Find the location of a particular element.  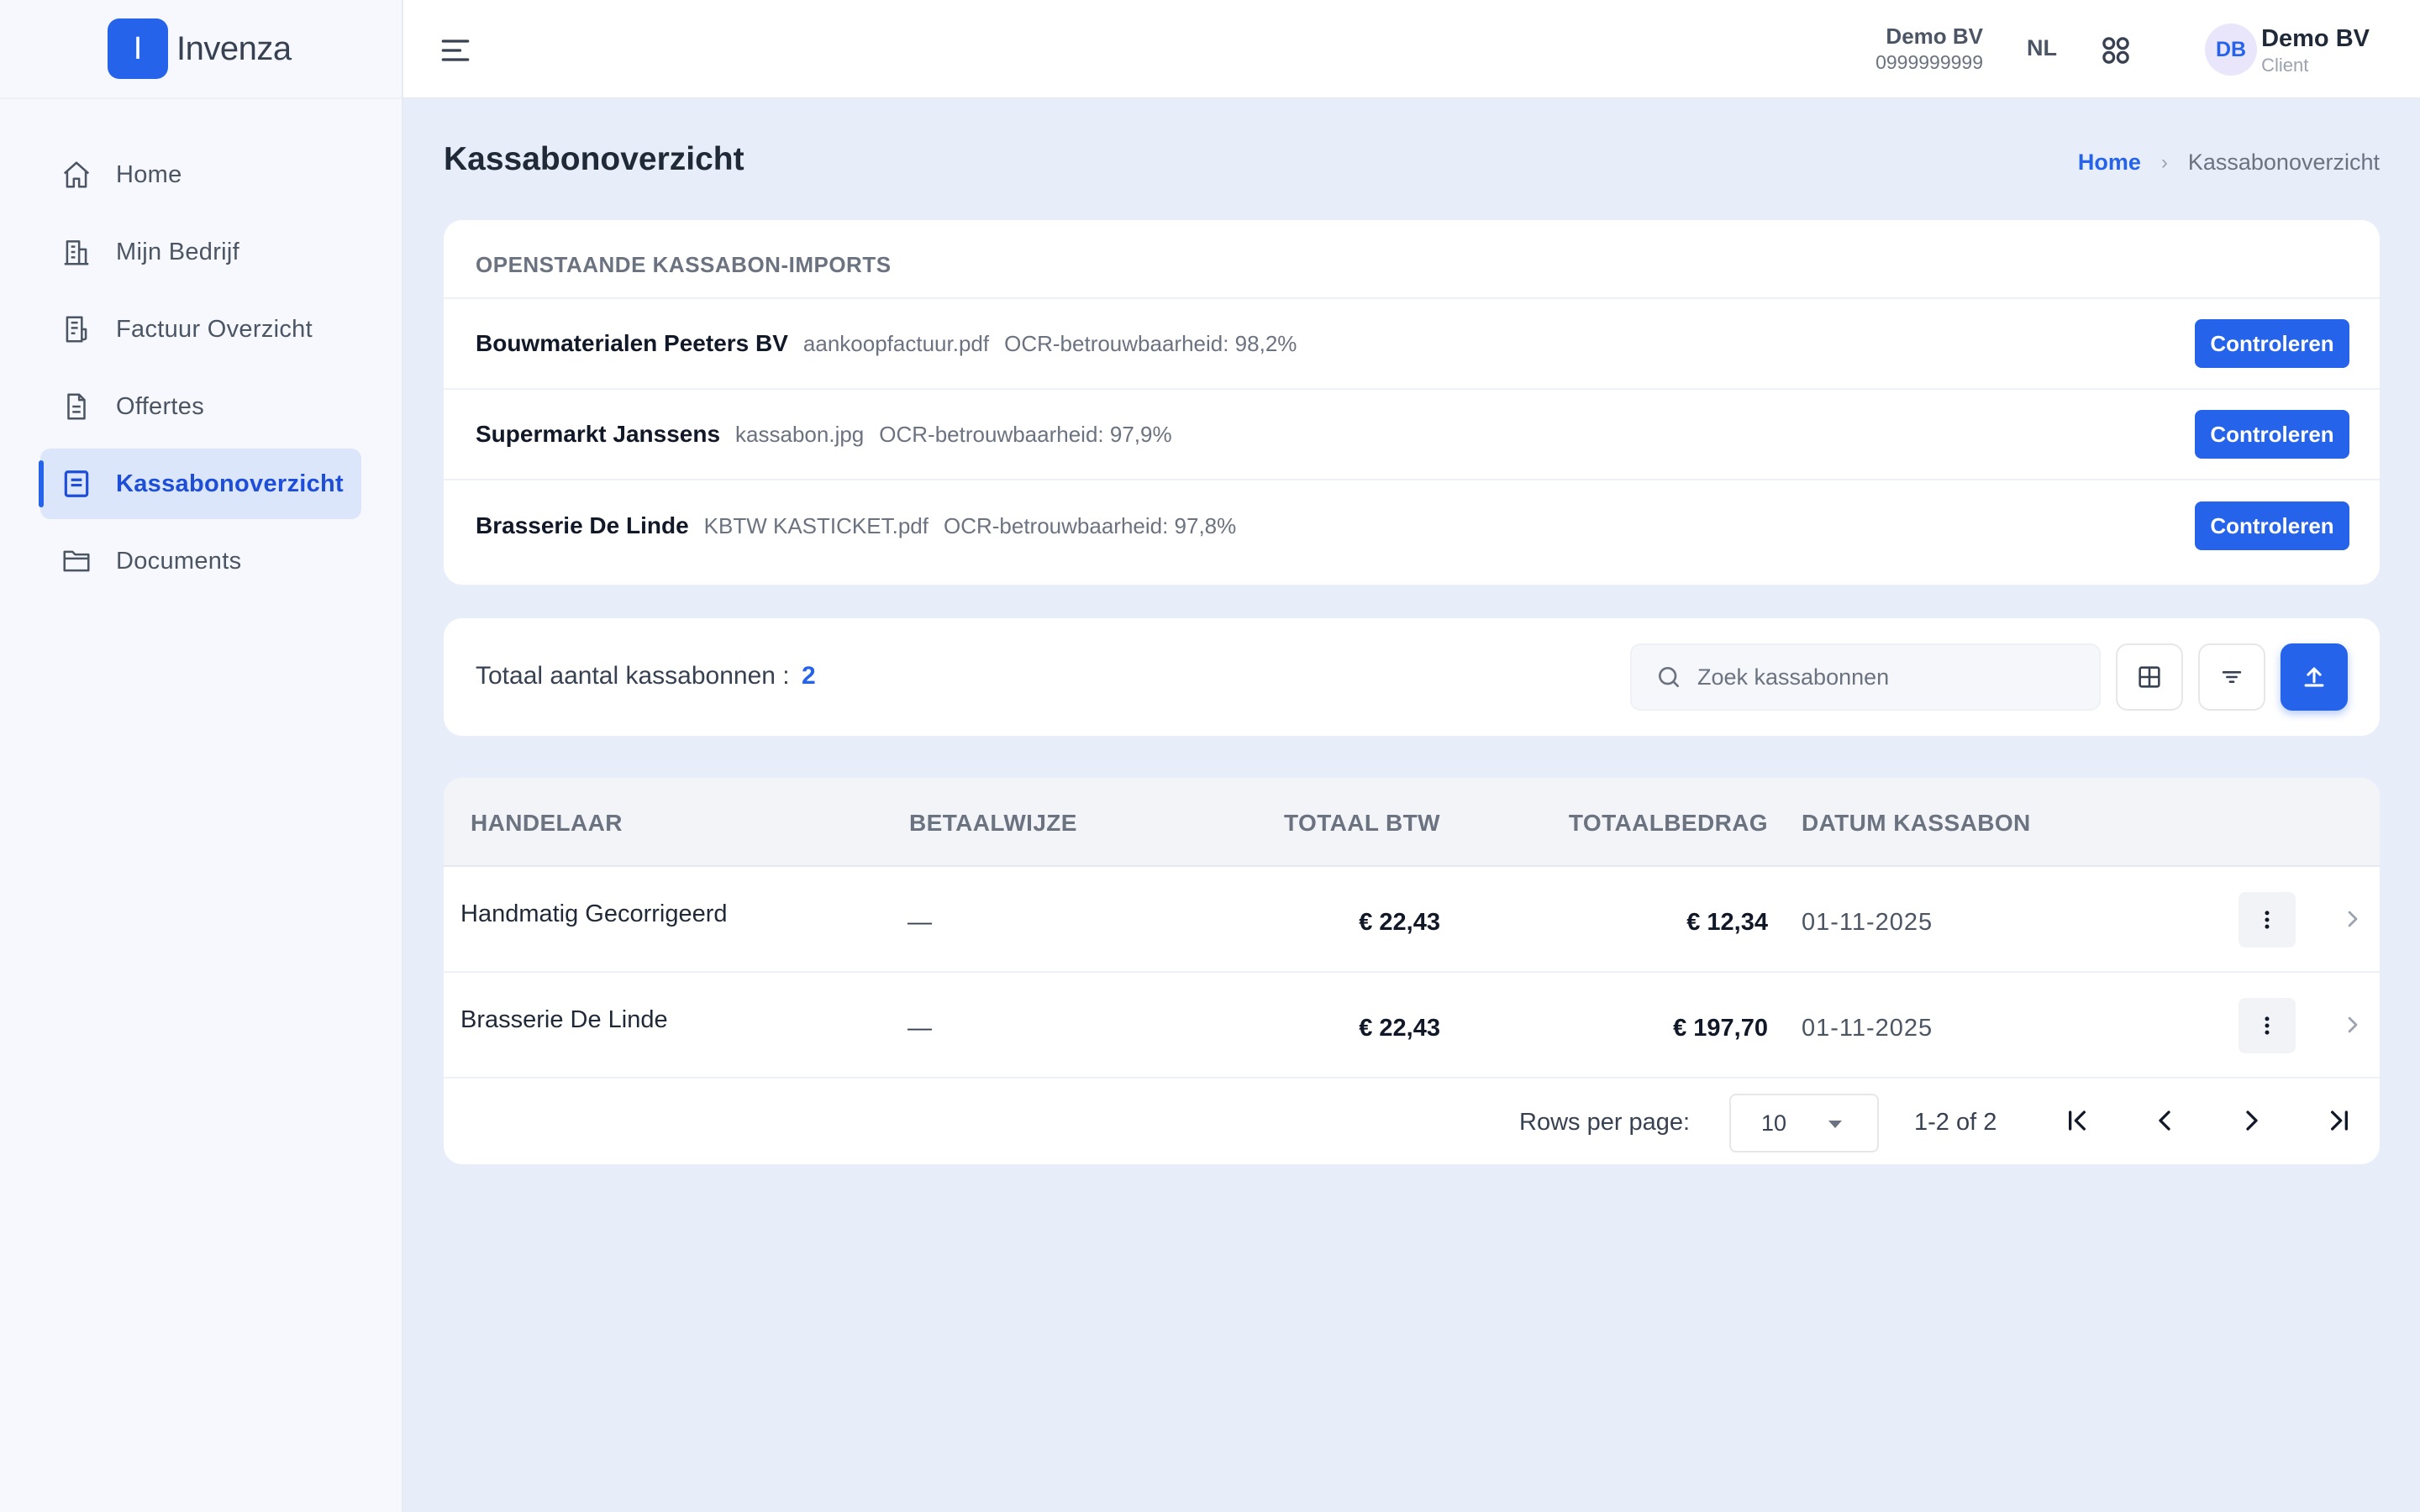

import-ocr: OCR-betrouwbaarheid: 97,8% is located at coordinates (1090, 525).